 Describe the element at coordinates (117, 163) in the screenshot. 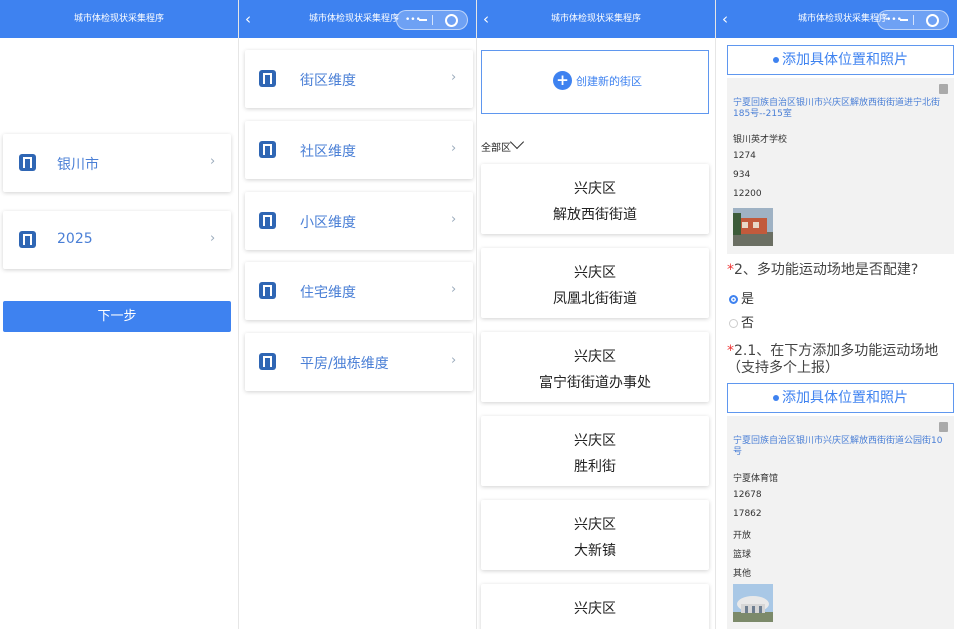

I see `city-selector: 银川市 ›` at that location.